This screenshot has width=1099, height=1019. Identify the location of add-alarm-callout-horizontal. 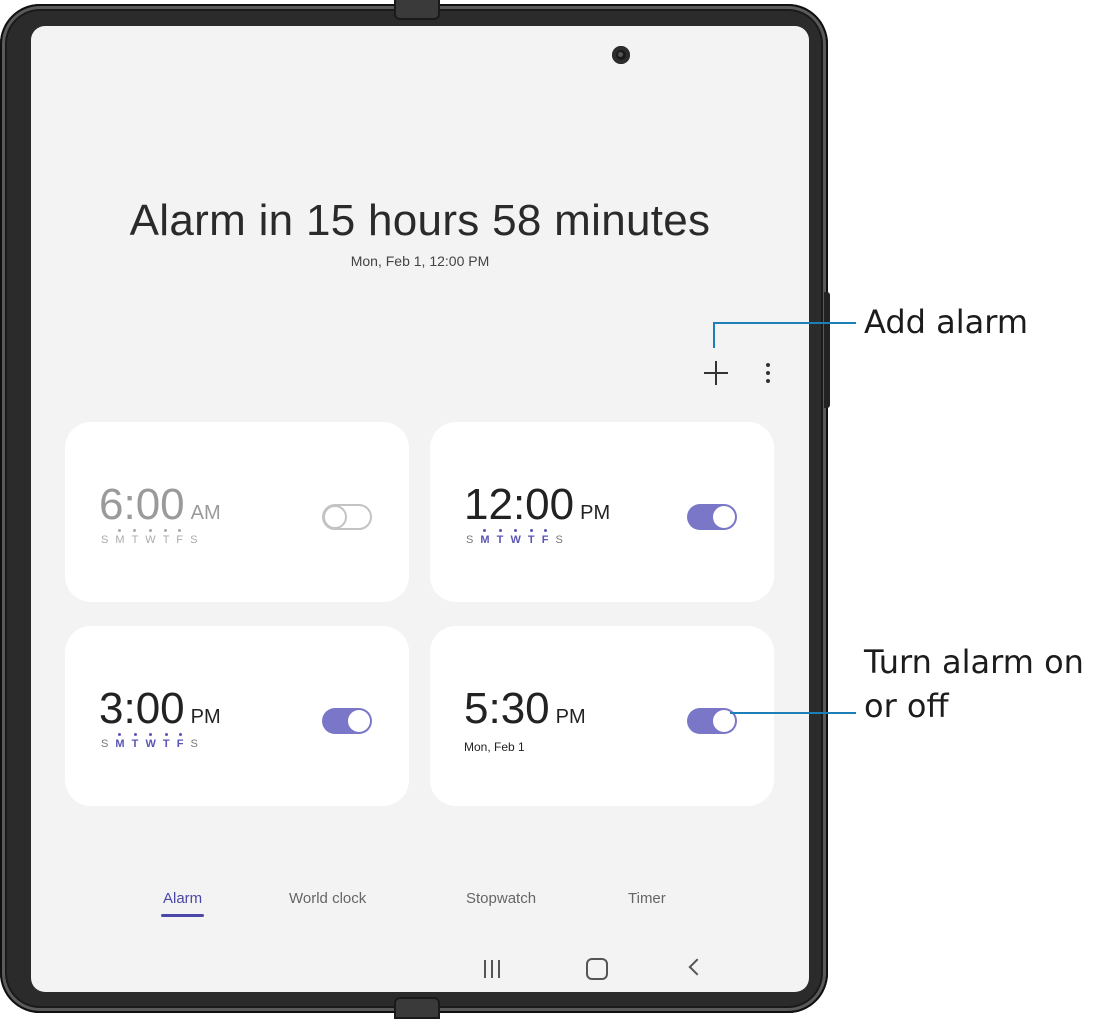
(784, 323).